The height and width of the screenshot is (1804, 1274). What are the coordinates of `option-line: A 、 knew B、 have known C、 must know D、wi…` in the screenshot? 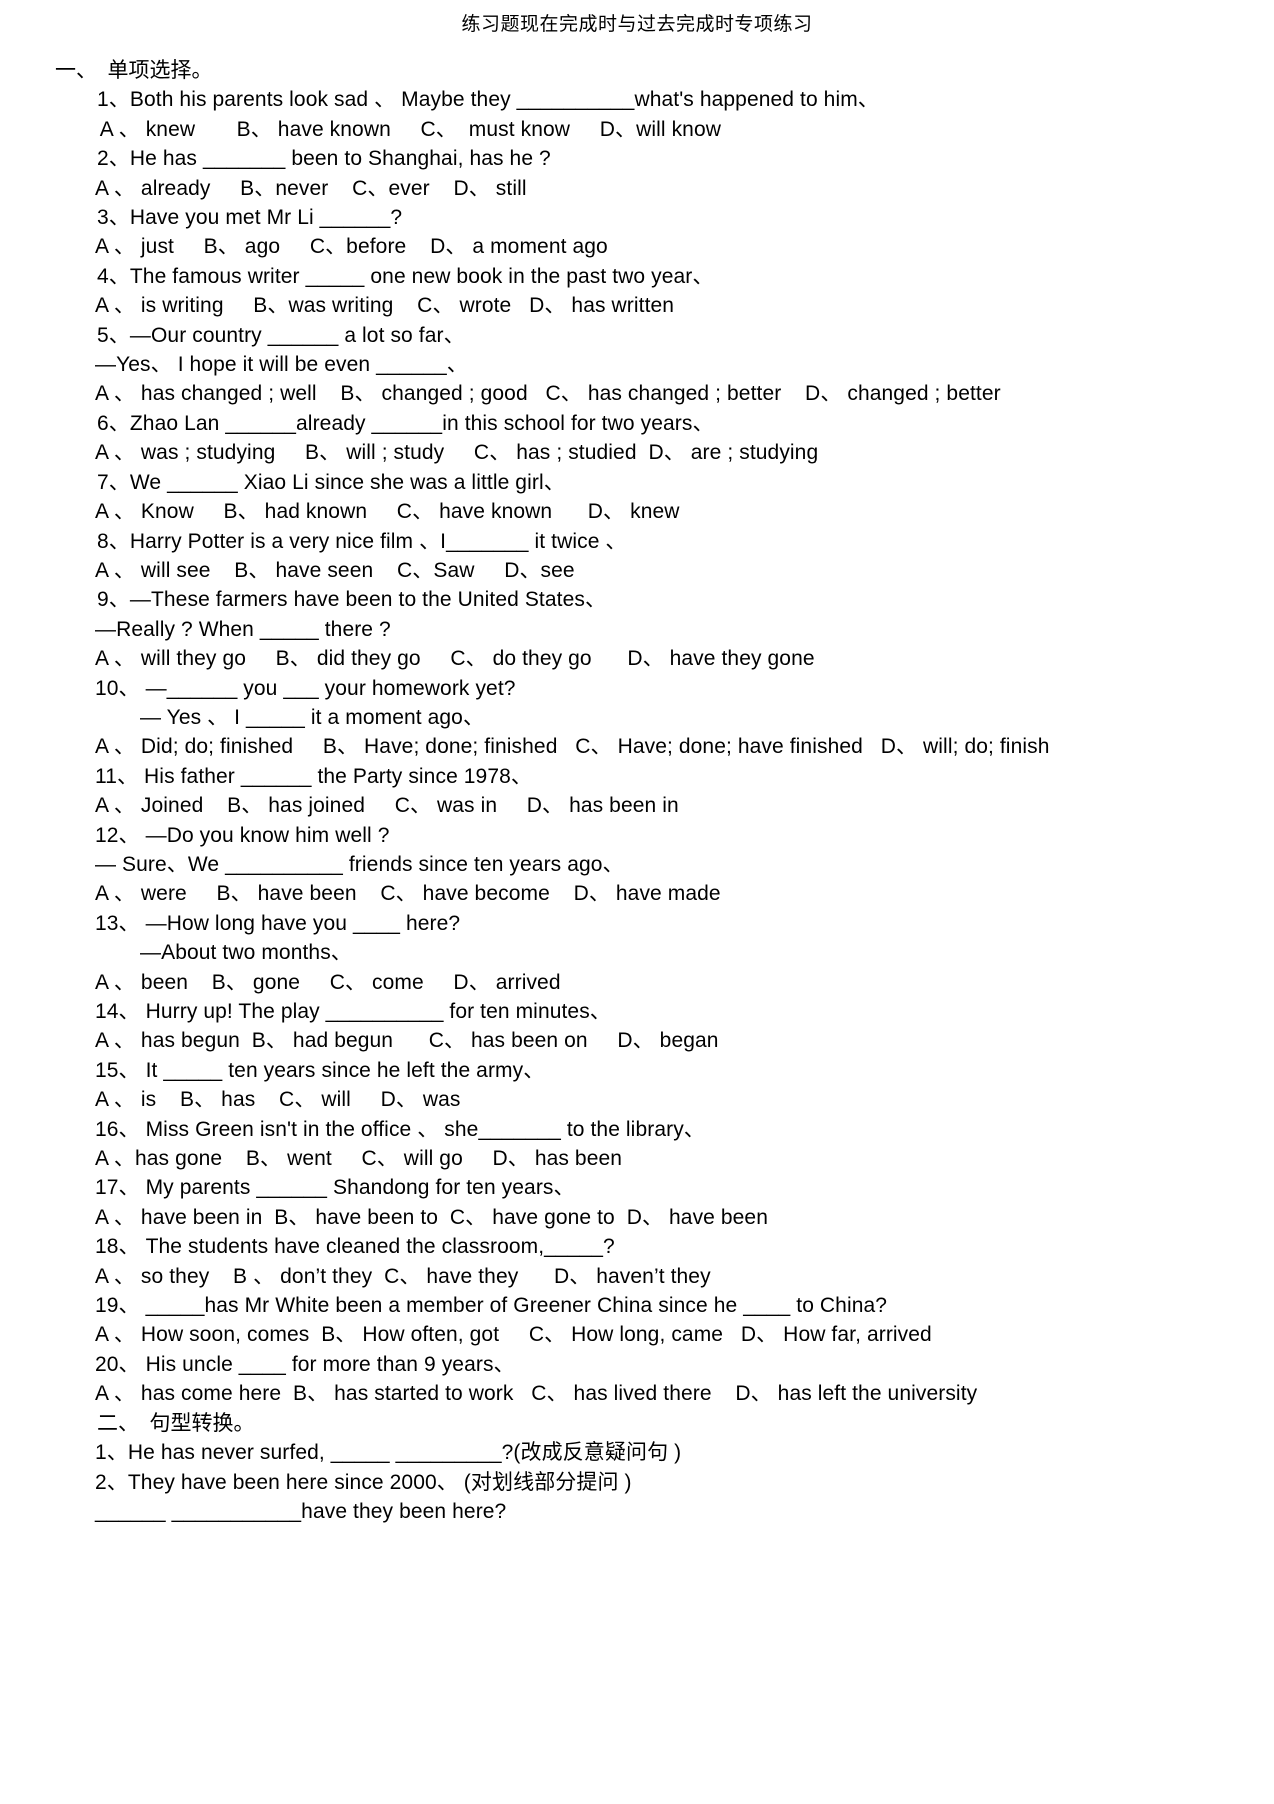 It's located at (408, 129).